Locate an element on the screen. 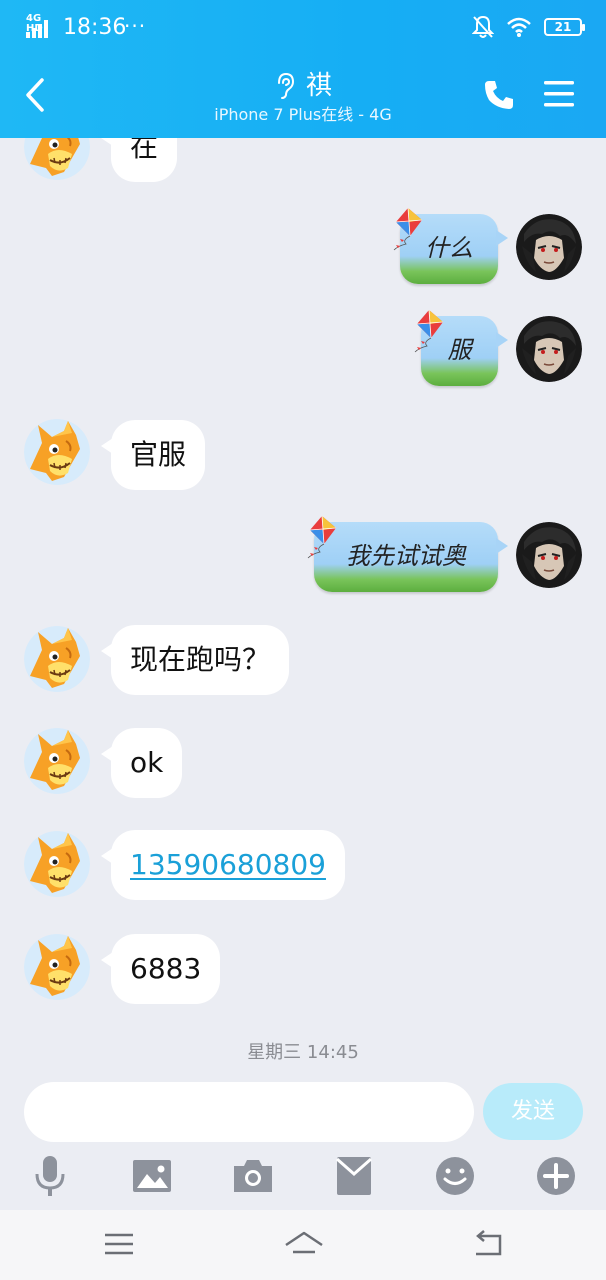 This screenshot has width=606, height=1280. contact-title: 祺 iPhone 7 Plus在线 - 4G is located at coordinates (303, 98).